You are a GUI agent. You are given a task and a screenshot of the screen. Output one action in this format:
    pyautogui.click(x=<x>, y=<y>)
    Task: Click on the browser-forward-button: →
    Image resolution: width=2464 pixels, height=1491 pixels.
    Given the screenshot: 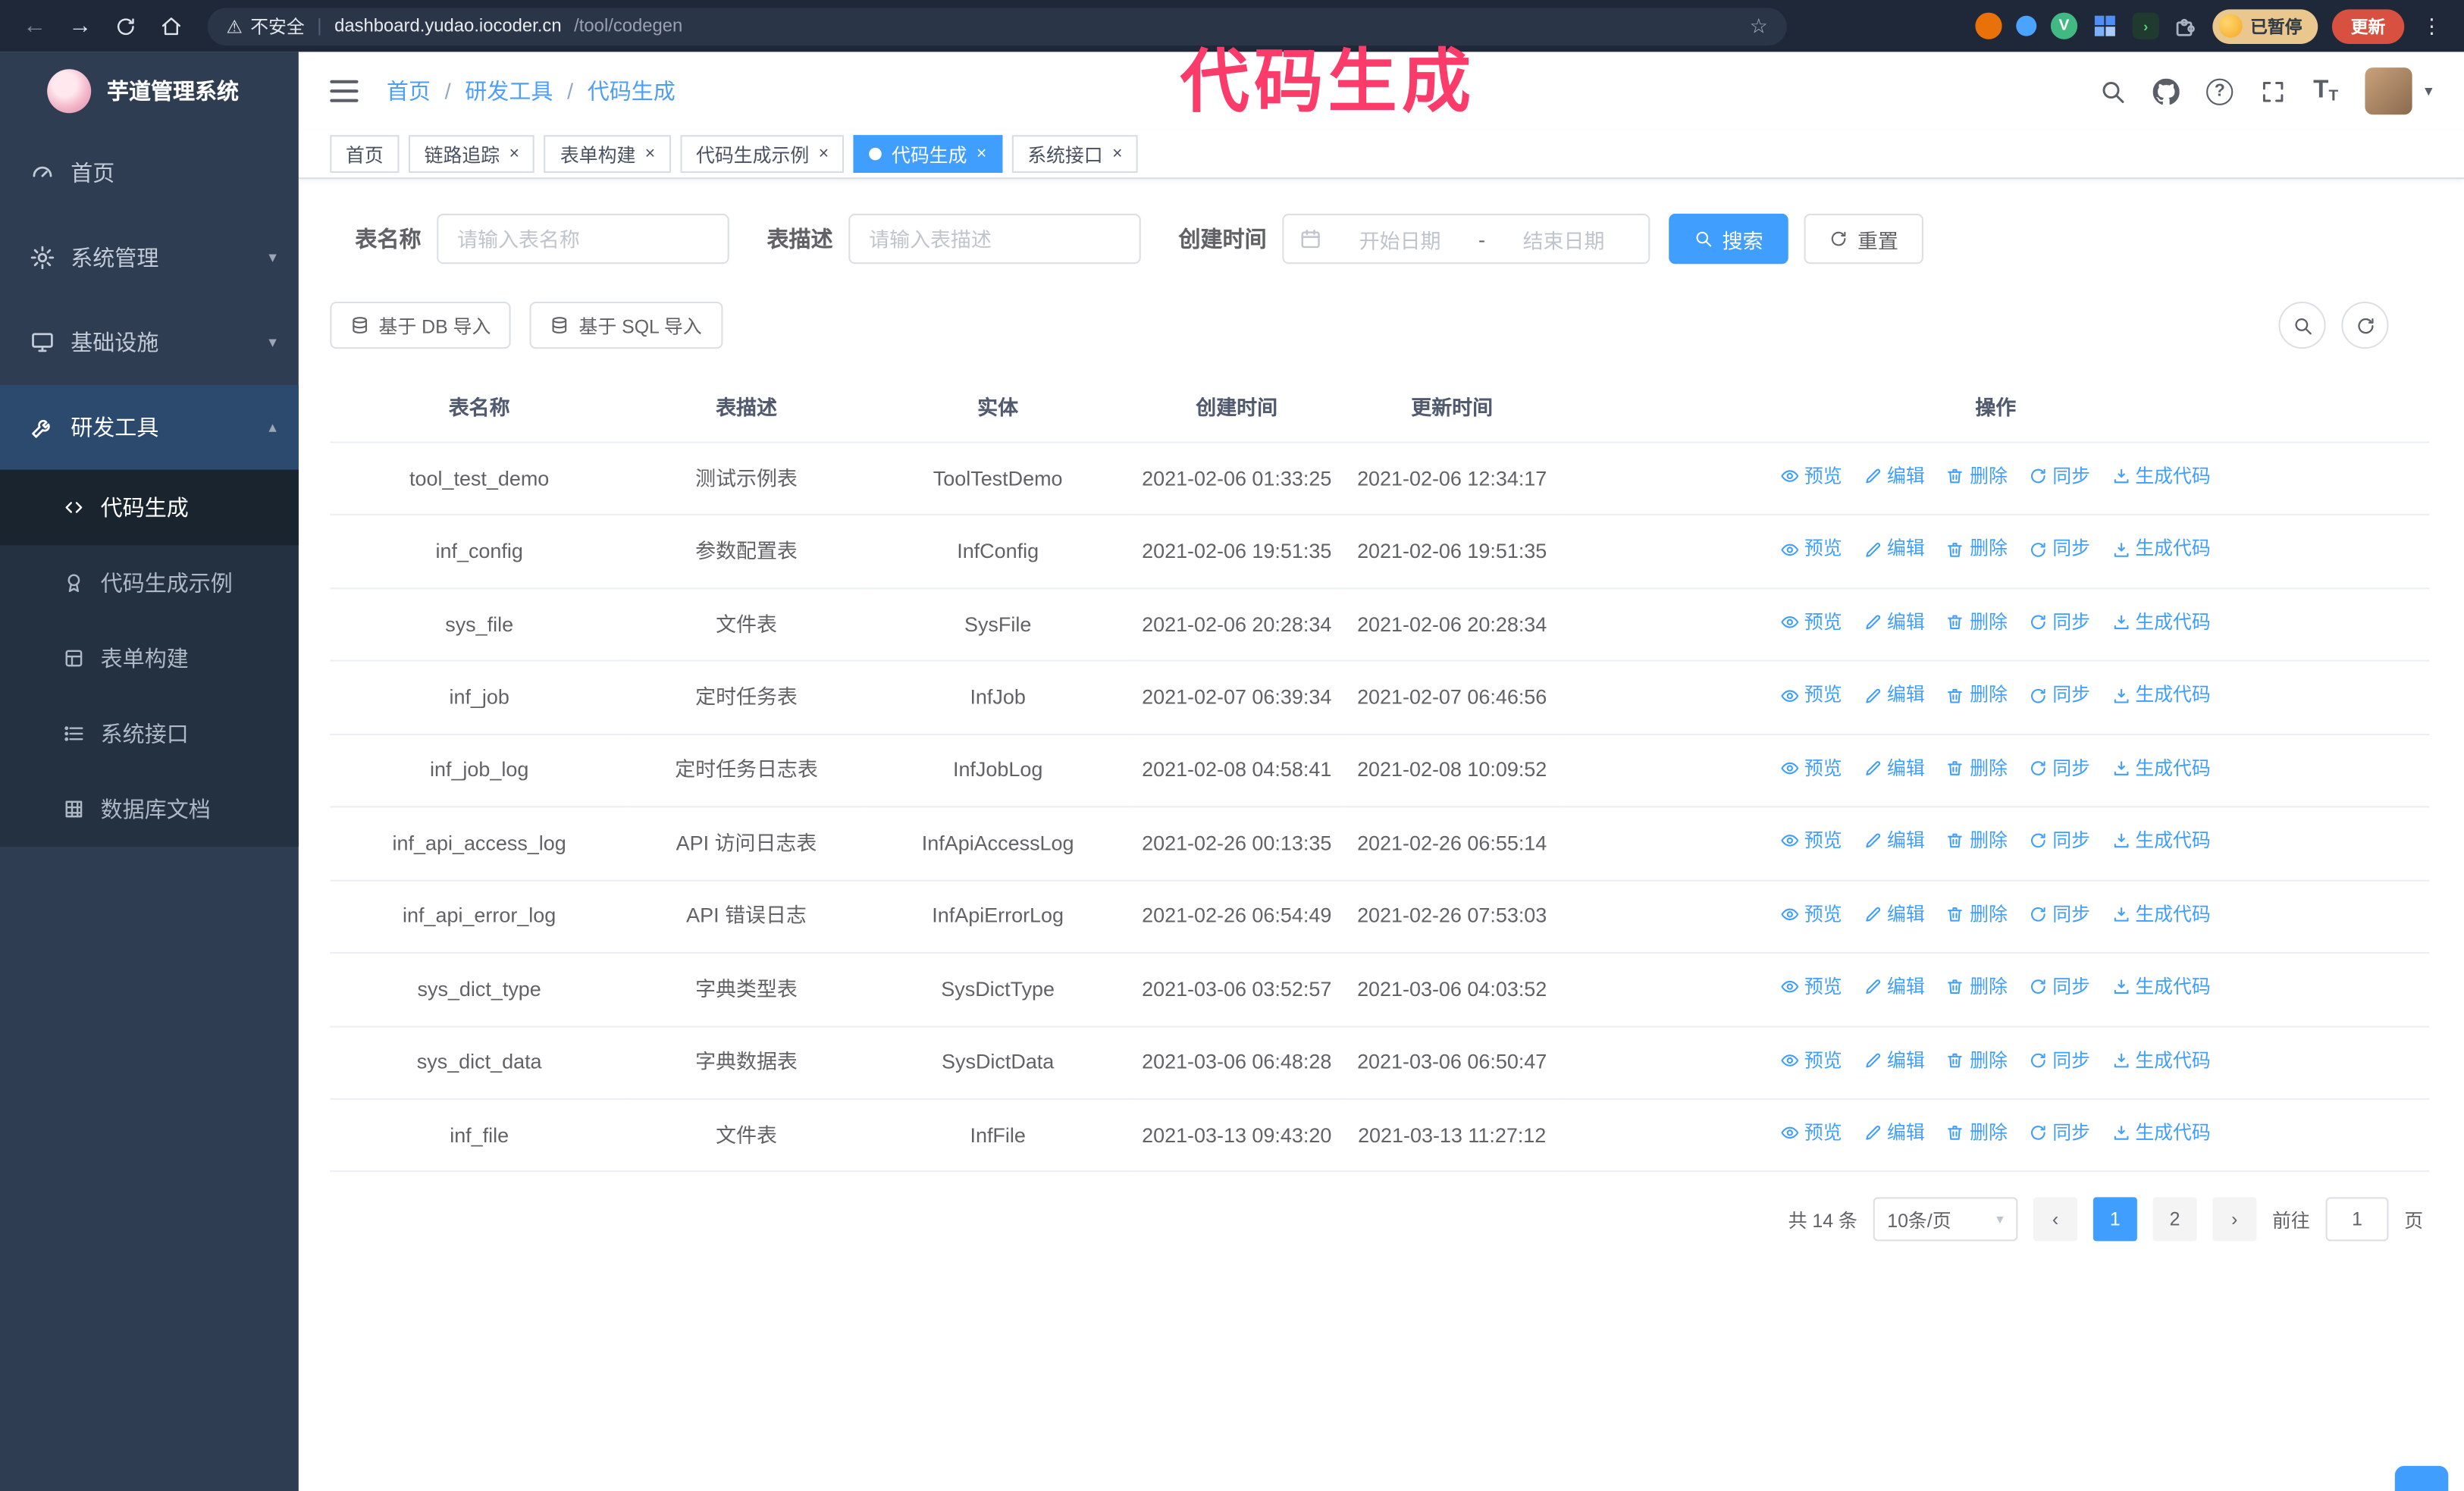 What is the action you would take?
    pyautogui.click(x=80, y=26)
    